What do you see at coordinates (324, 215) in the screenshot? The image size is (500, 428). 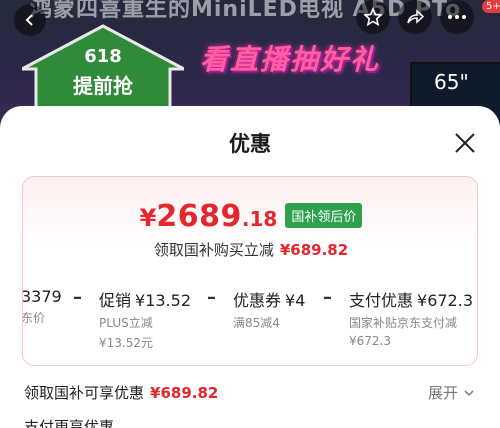 I see `subsidy-price-tag: 国补领后价` at bounding box center [324, 215].